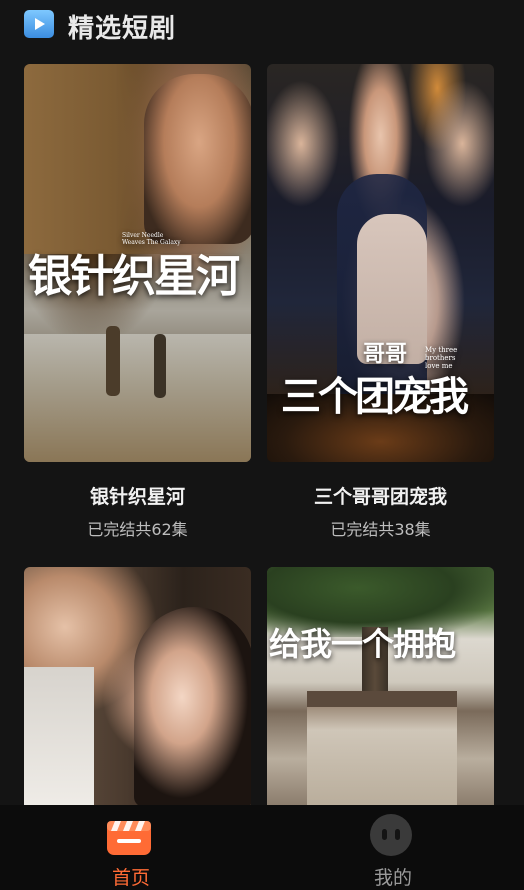 The image size is (524, 890). What do you see at coordinates (393, 876) in the screenshot?
I see `tab-mine-label: 我的` at bounding box center [393, 876].